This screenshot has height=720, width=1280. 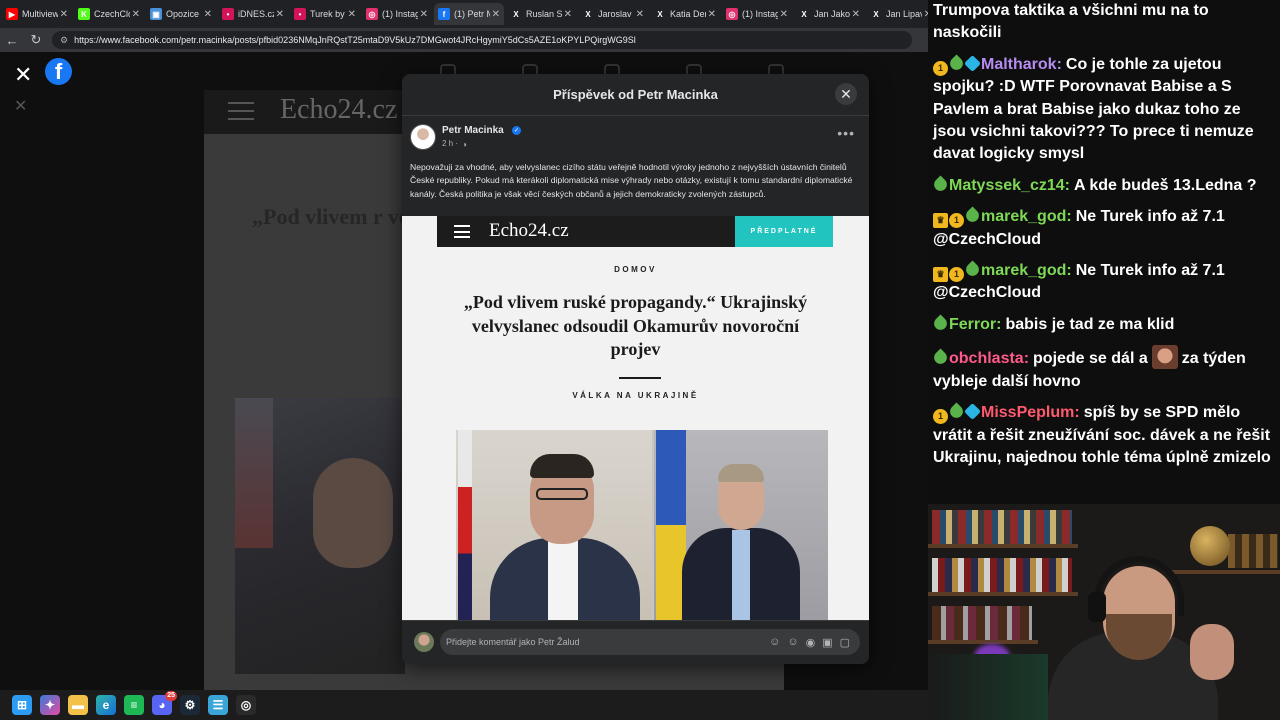 What do you see at coordinates (544, 14) in the screenshot?
I see `tab-title: Ruslan St` at bounding box center [544, 14].